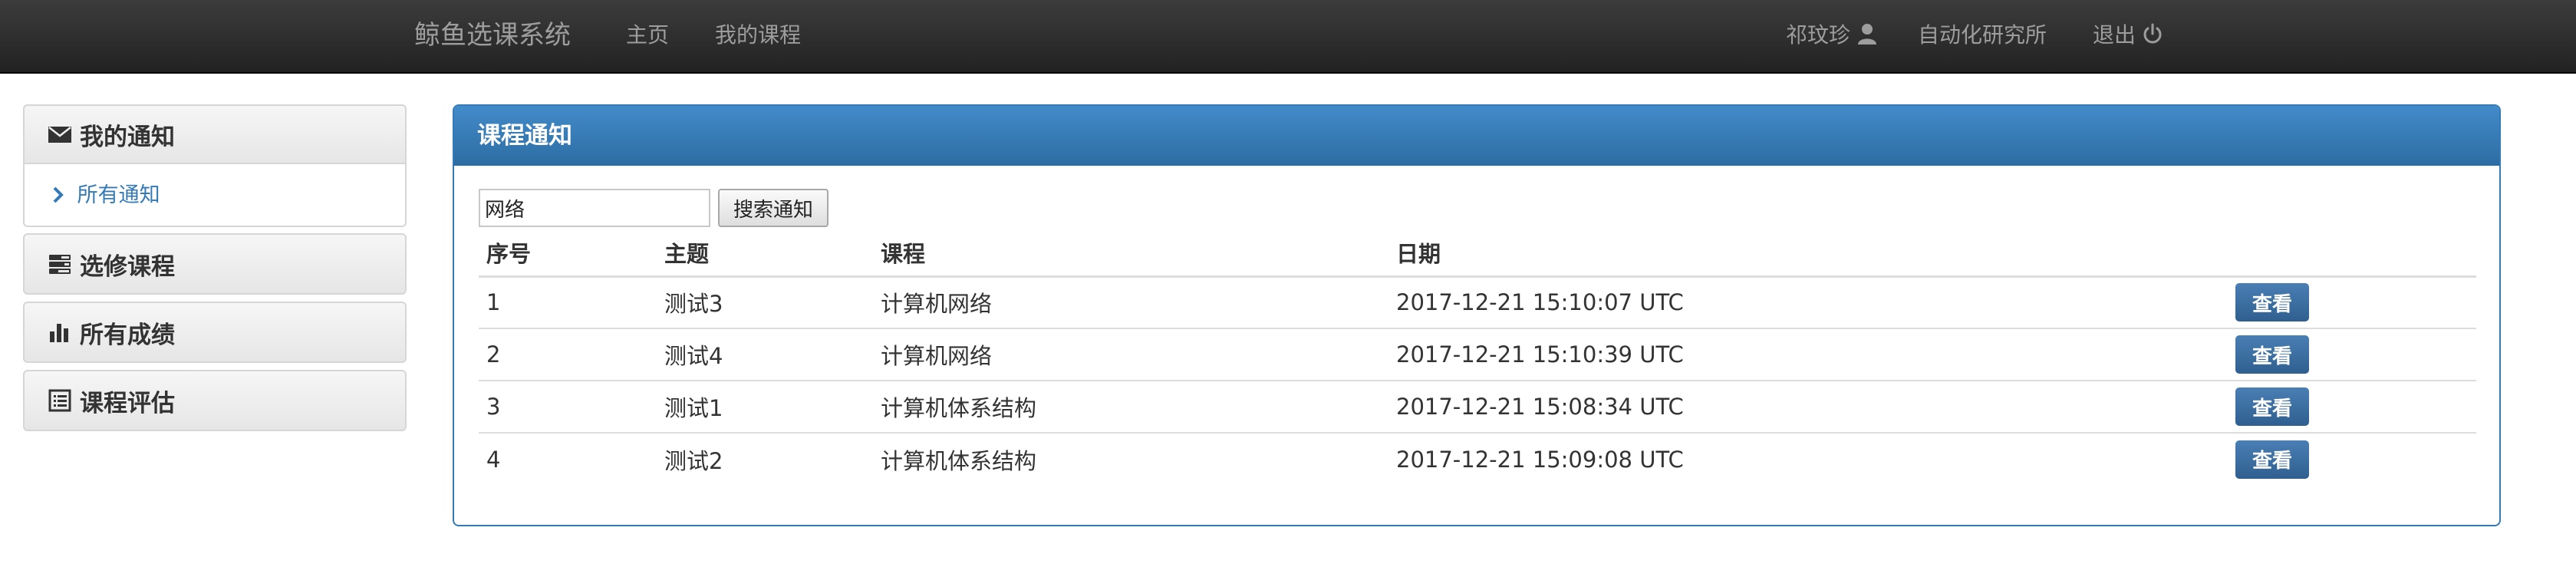  What do you see at coordinates (568, 301) in the screenshot?
I see `cell-no: 1` at bounding box center [568, 301].